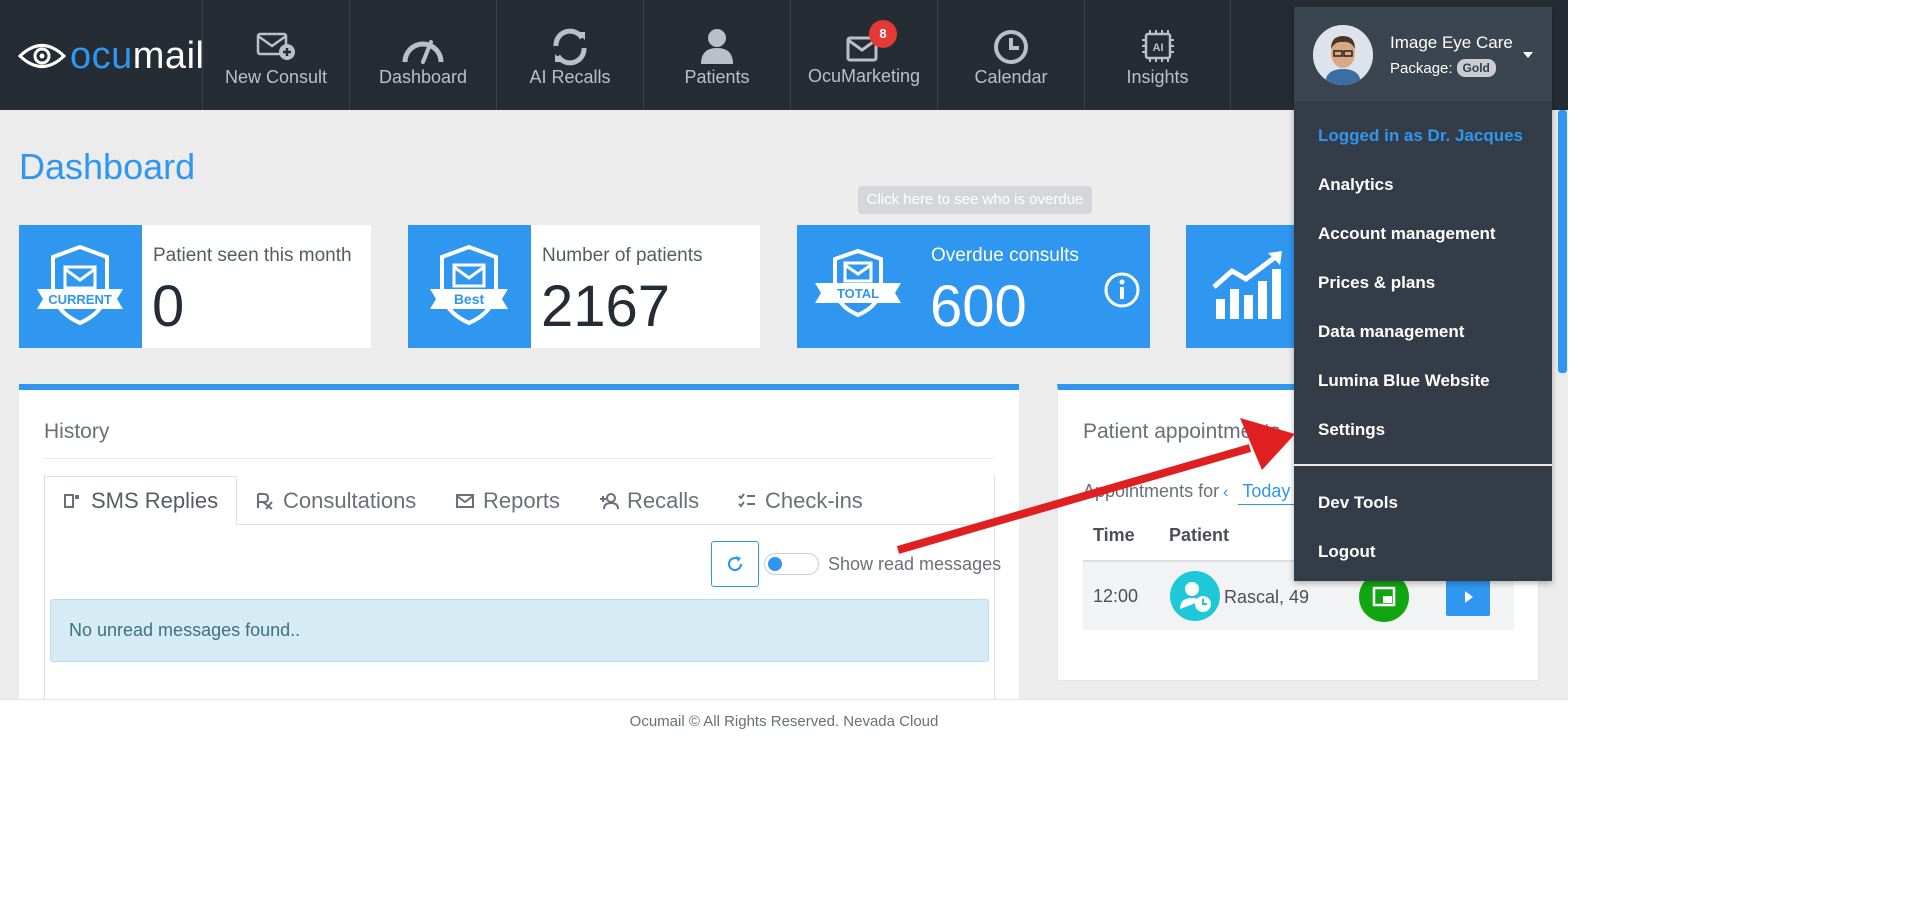 The image size is (1917, 908). I want to click on annotation-arrow, so click(1095, 486).